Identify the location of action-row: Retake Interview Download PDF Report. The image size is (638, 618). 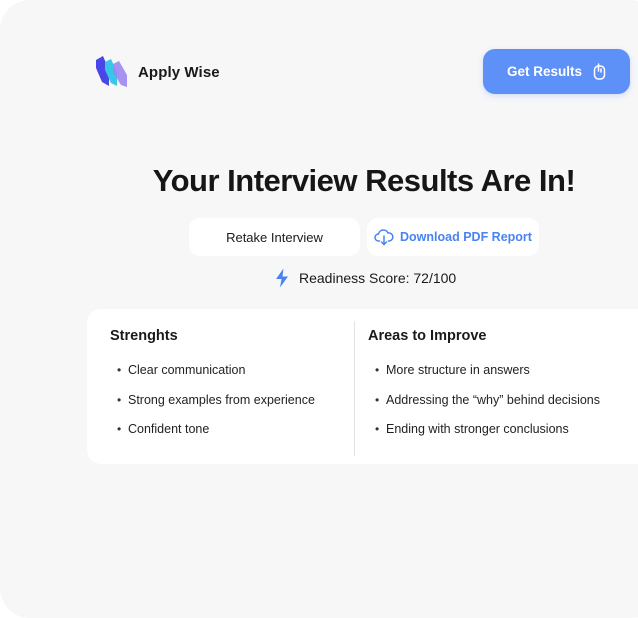
(364, 237).